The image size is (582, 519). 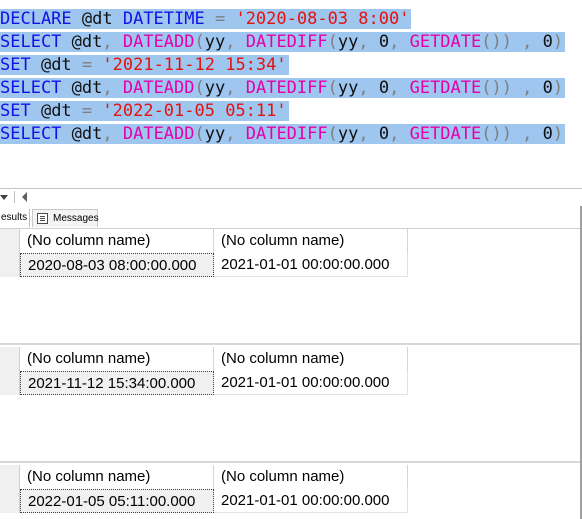 What do you see at coordinates (76, 218) in the screenshot?
I see `tab-messages-label: Messages` at bounding box center [76, 218].